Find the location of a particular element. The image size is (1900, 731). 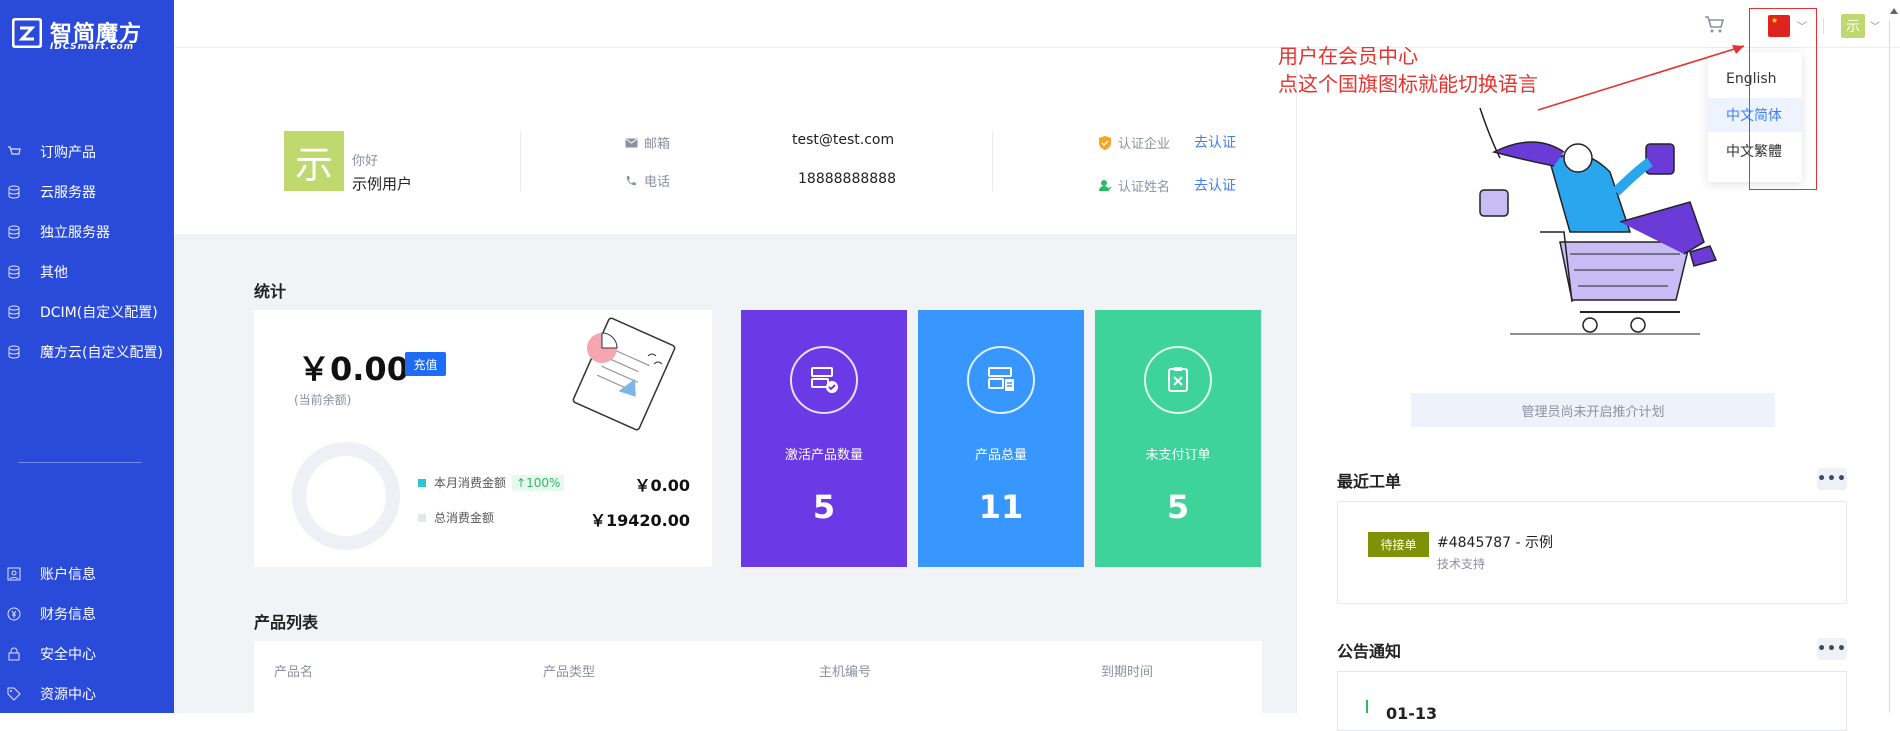

sidebar-item-security: 安全中心 is located at coordinates (87, 654).